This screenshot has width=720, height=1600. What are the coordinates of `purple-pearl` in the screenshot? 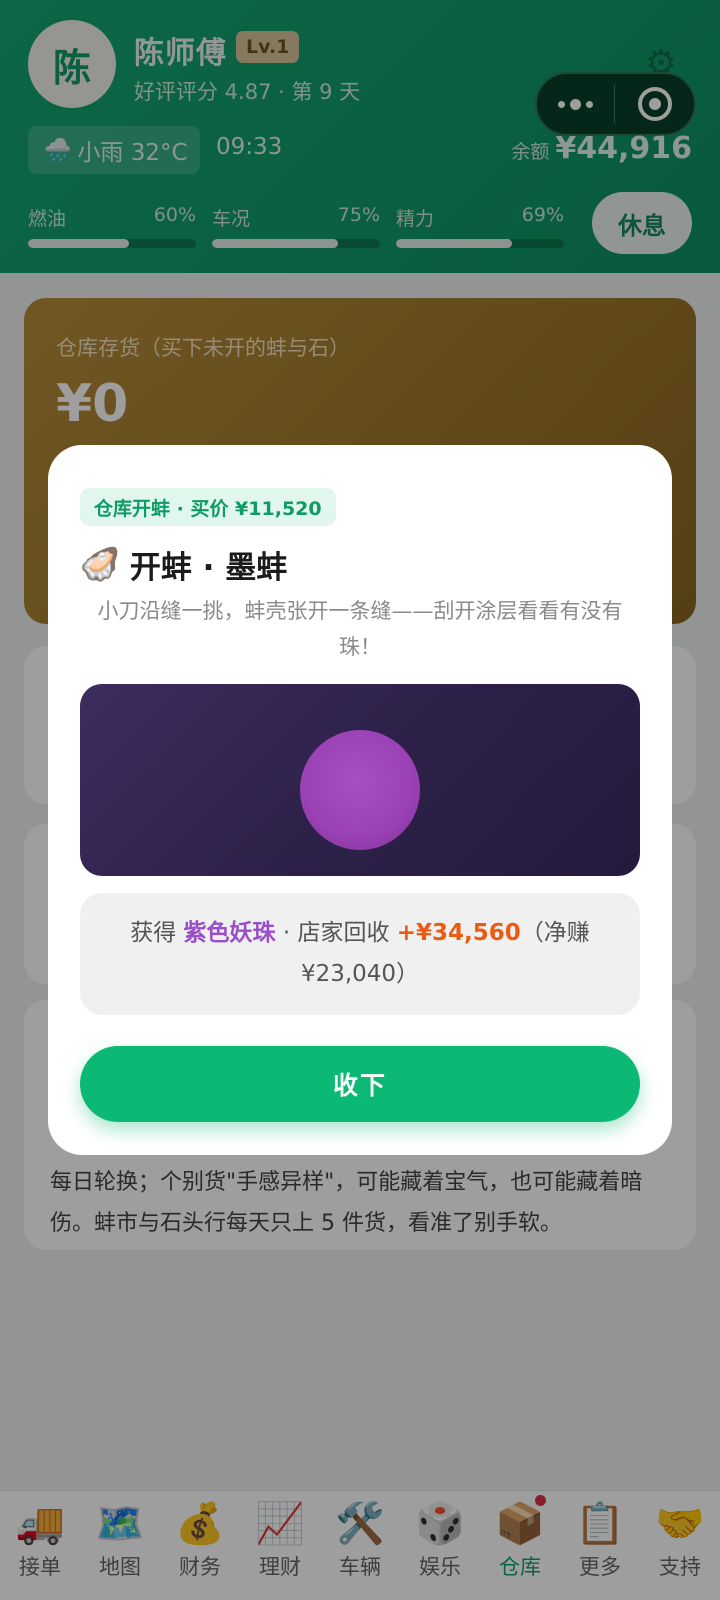 It's located at (360, 790).